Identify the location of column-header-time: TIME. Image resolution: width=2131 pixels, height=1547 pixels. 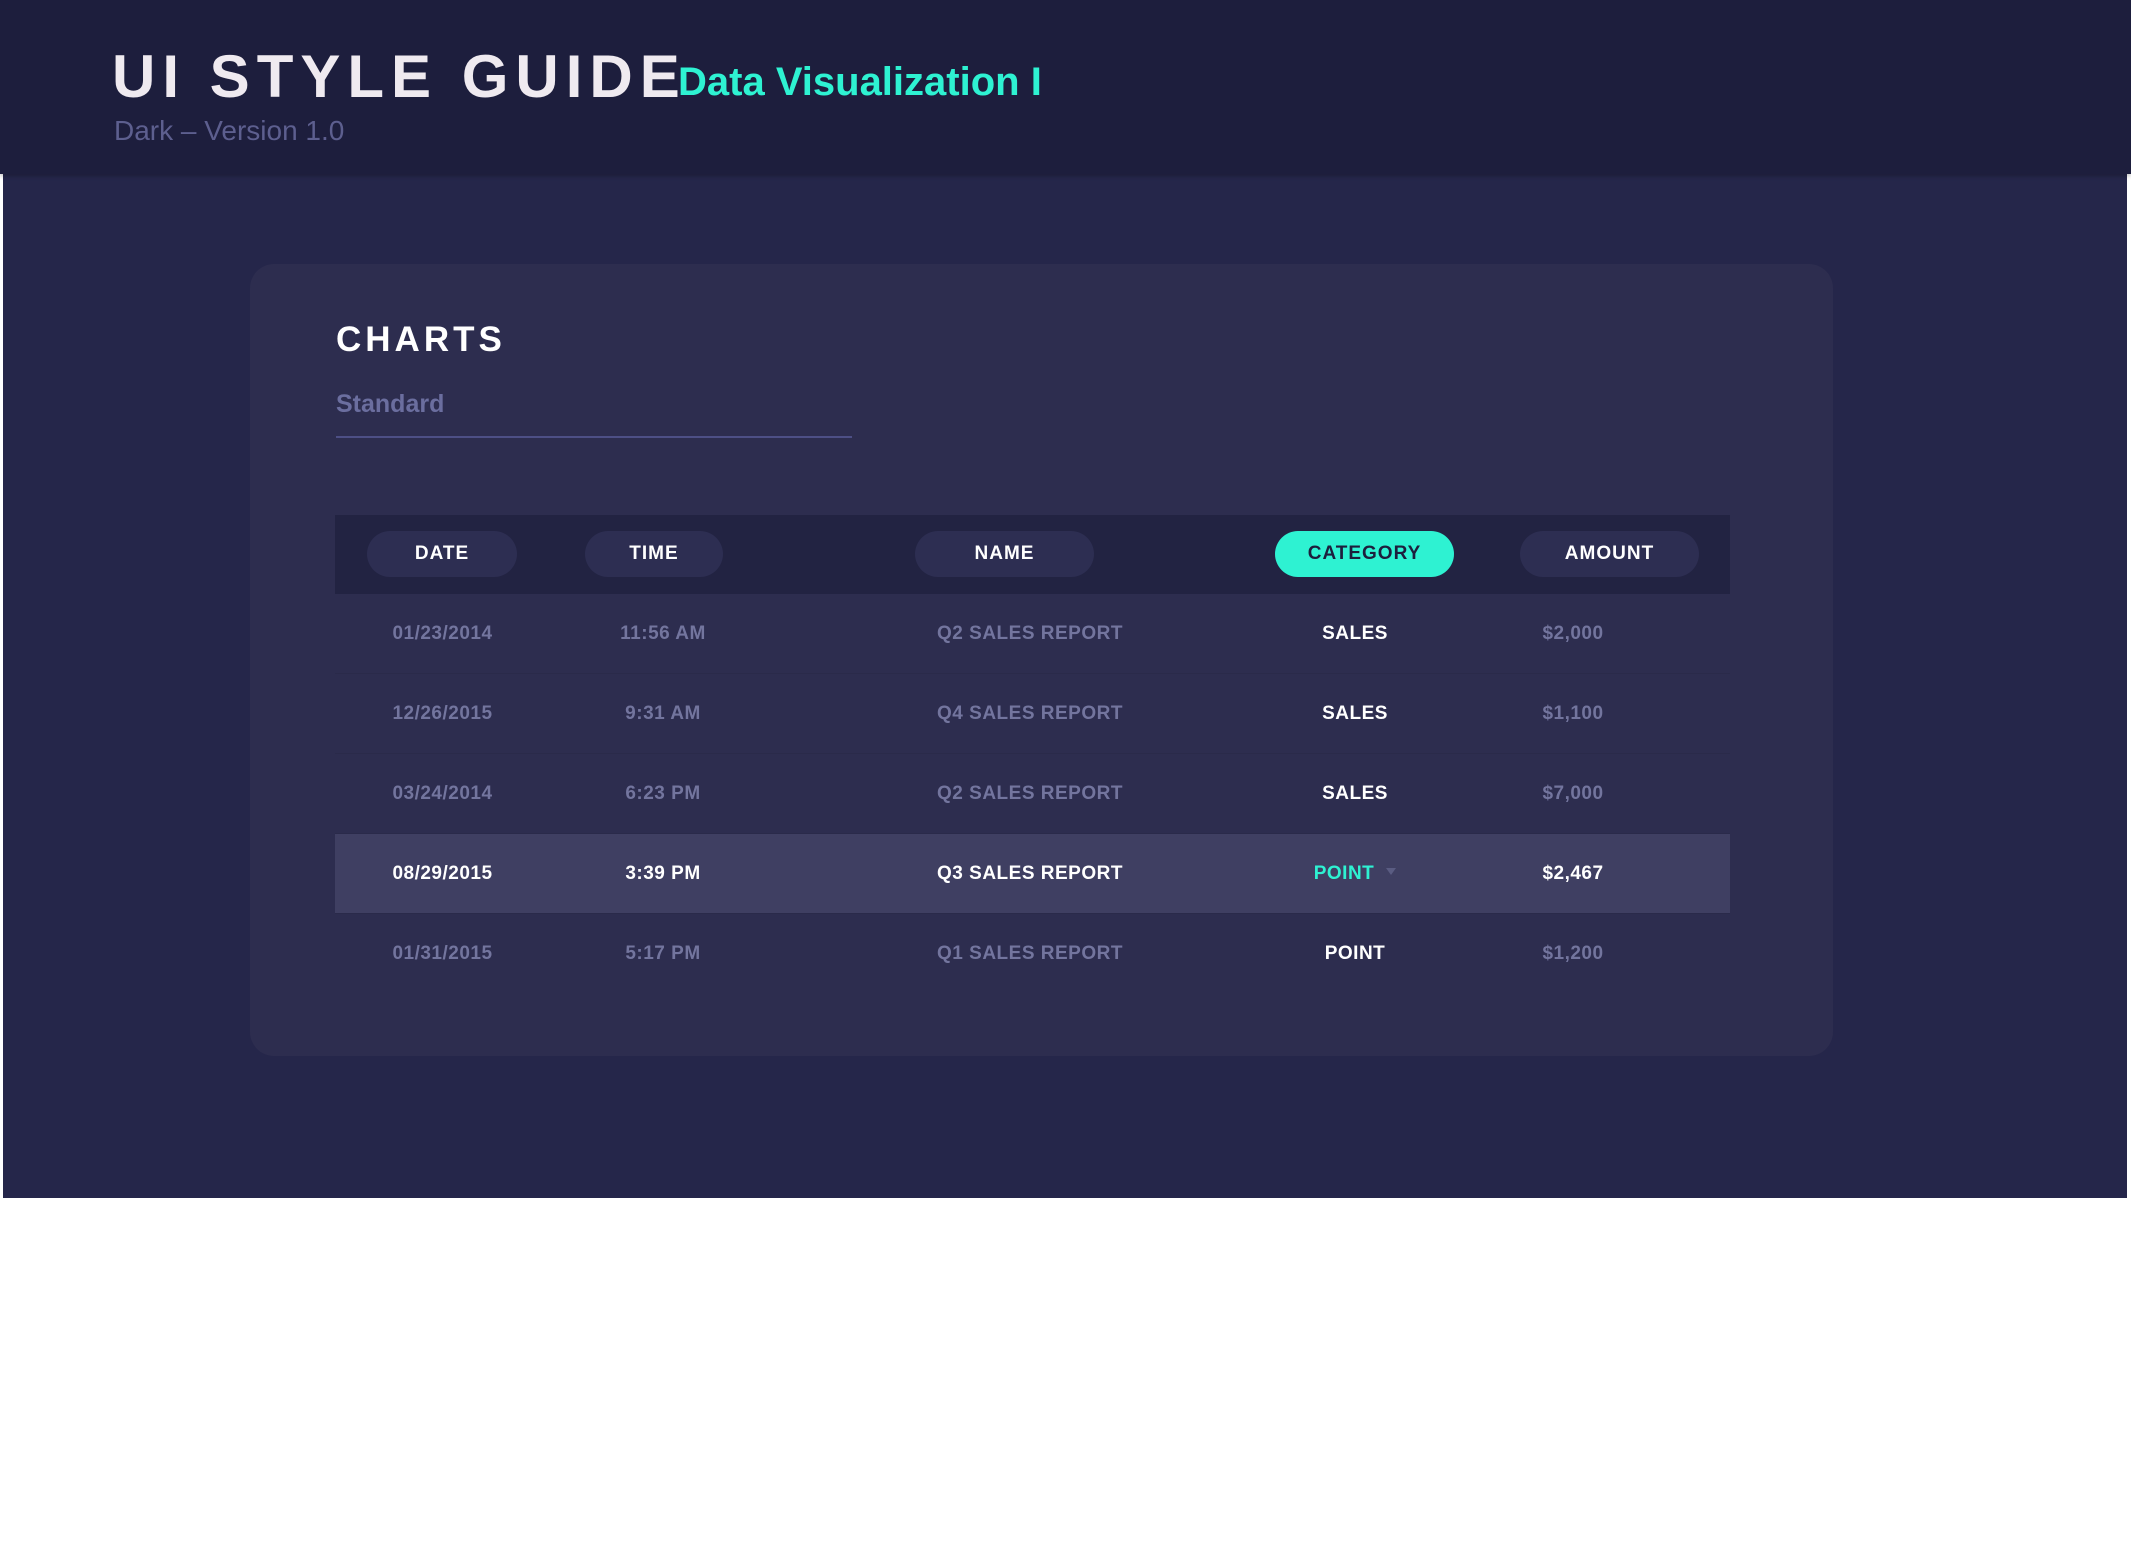
(654, 554).